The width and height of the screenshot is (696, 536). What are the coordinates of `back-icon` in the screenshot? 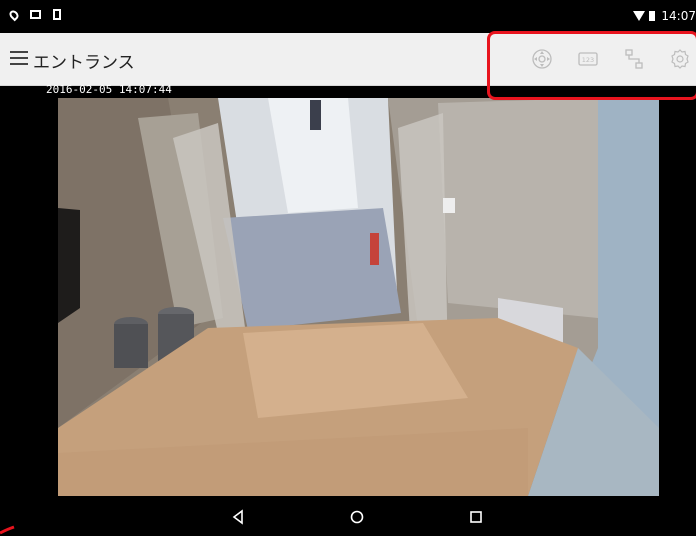 It's located at (237, 517).